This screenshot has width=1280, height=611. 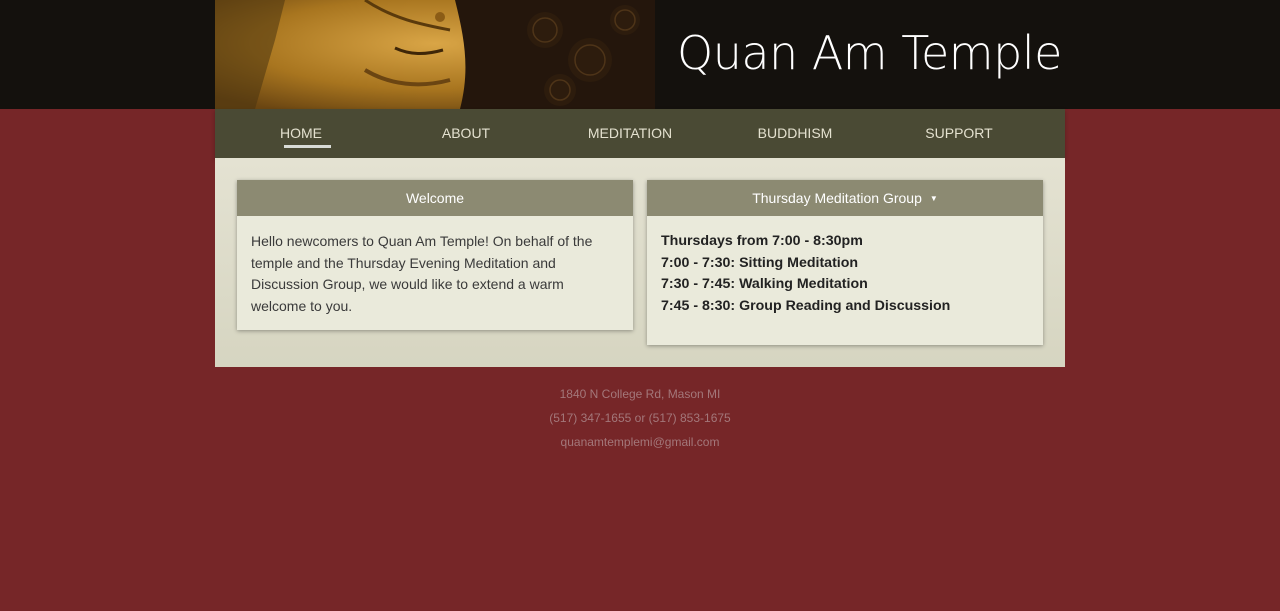 I want to click on active-indicator, so click(x=307, y=146).